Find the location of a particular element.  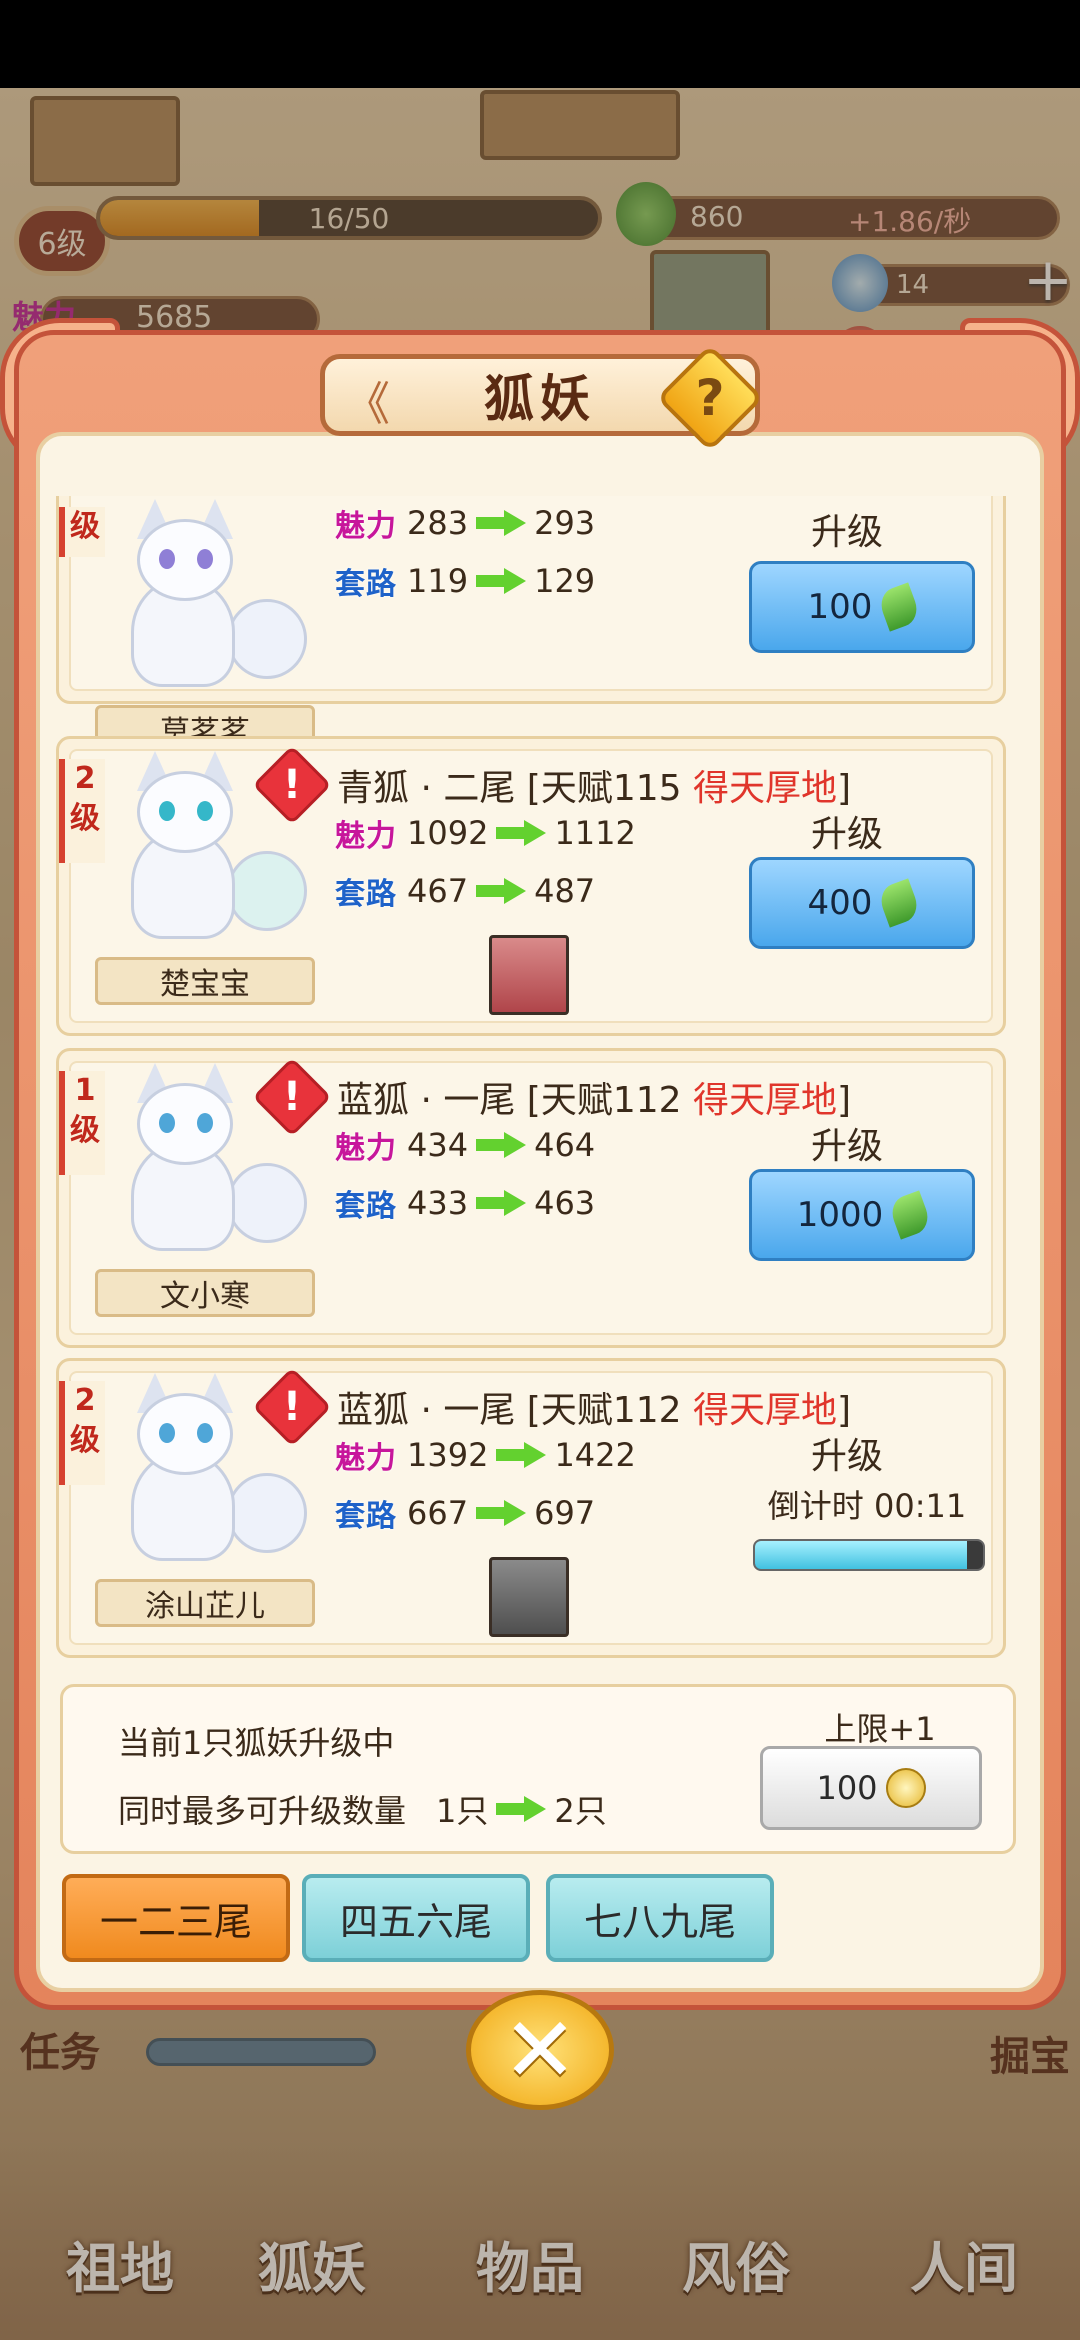

close-button: ✕ is located at coordinates (540, 2050).